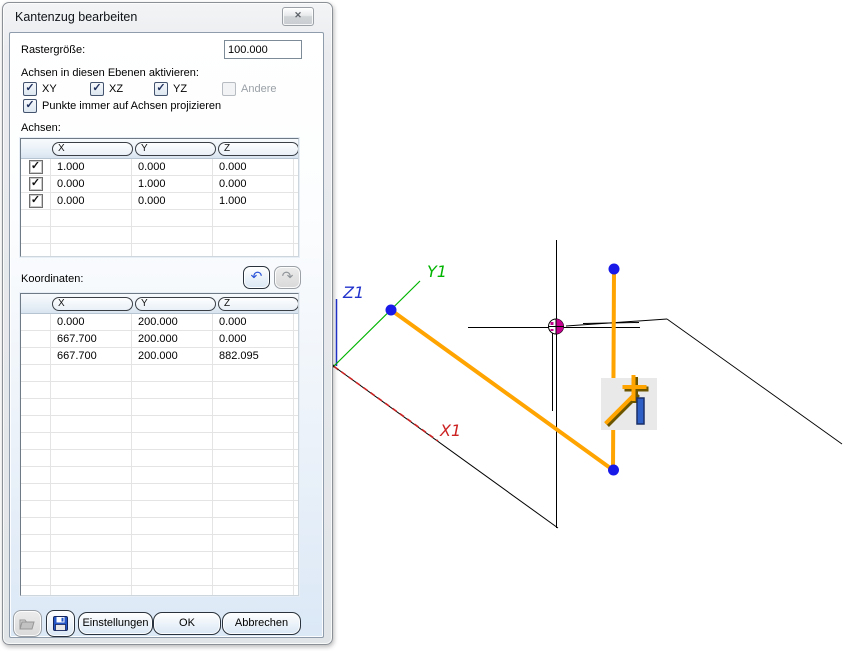  I want to click on model-edge-right, so click(754, 381).